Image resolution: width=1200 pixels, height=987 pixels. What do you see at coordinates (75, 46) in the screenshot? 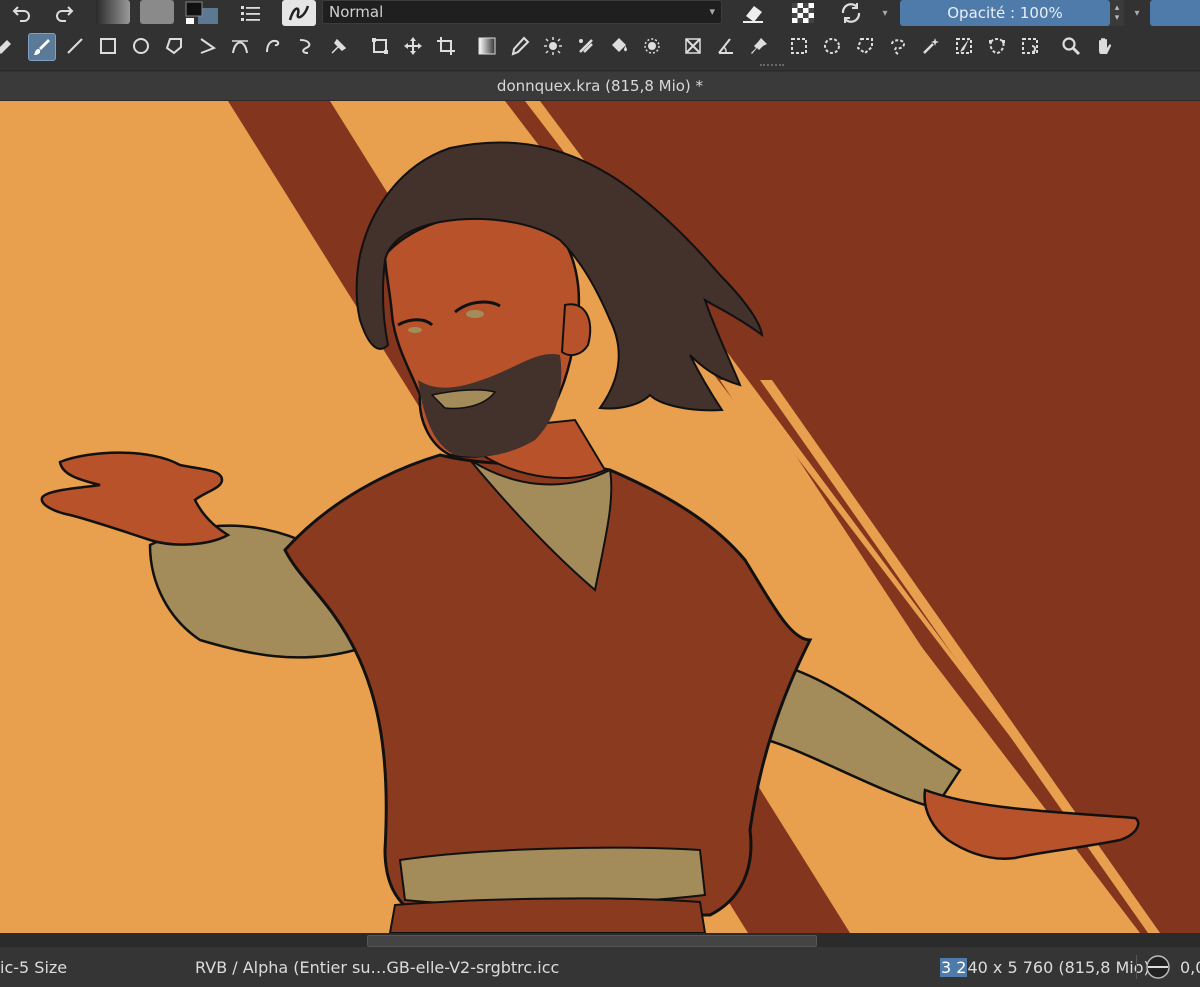
I see `line-icon` at bounding box center [75, 46].